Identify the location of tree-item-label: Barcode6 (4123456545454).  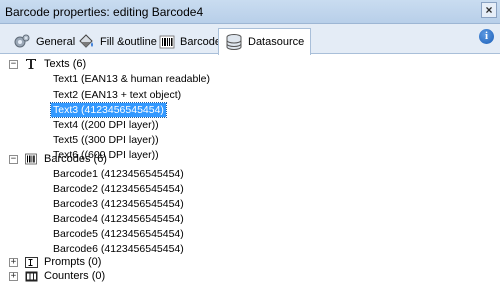
(118, 249).